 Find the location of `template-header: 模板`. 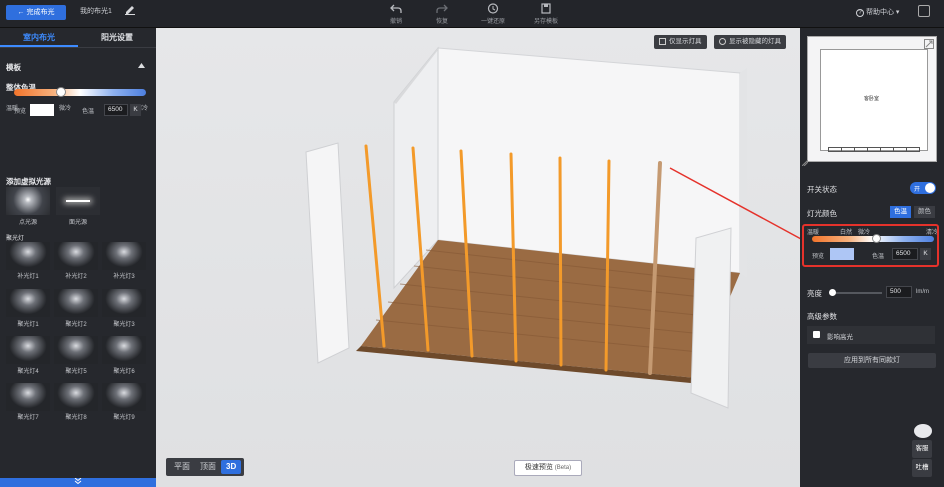

template-header: 模板 is located at coordinates (13, 67).